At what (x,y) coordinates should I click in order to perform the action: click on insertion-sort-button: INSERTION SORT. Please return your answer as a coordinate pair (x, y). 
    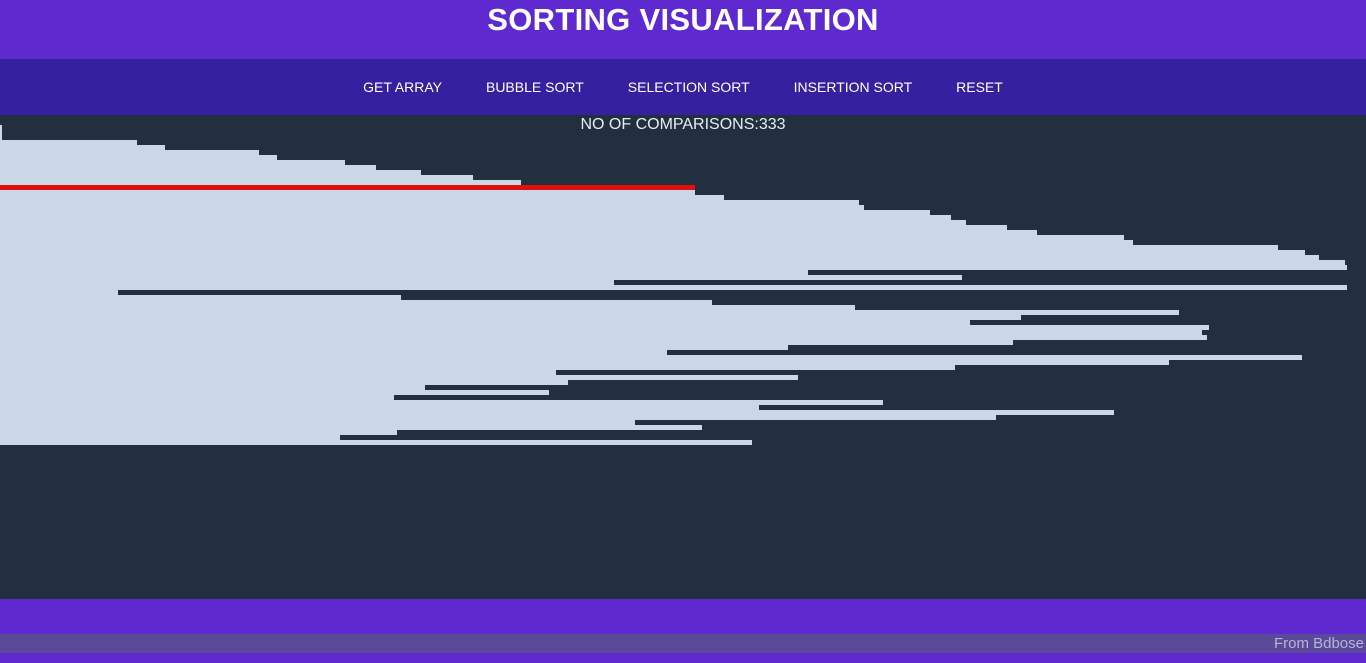
    Looking at the image, I should click on (853, 87).